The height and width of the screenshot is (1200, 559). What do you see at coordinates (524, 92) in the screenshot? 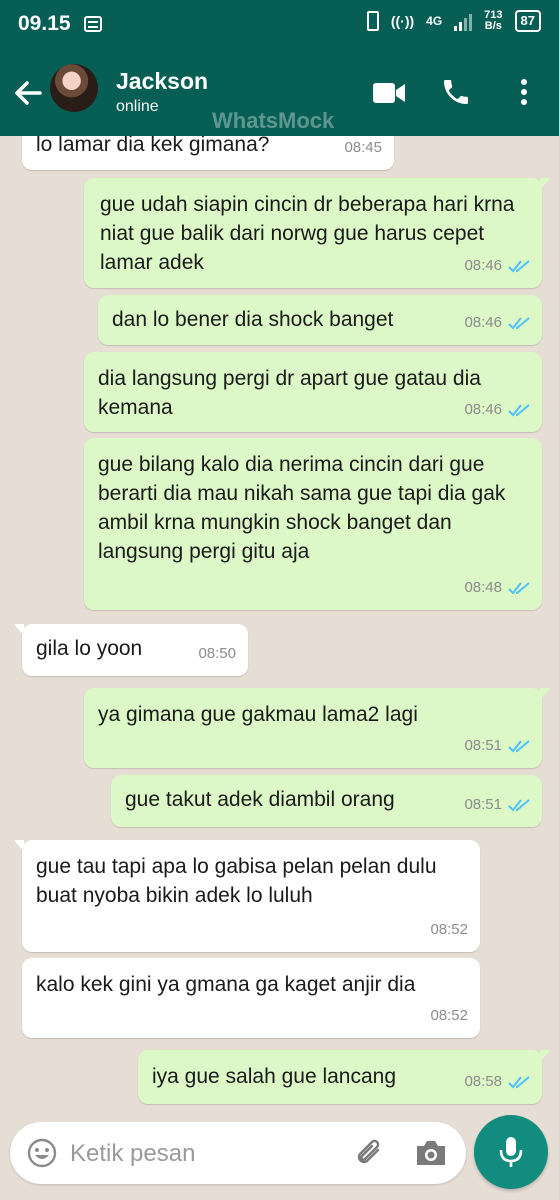
I see `more-options-icon` at bounding box center [524, 92].